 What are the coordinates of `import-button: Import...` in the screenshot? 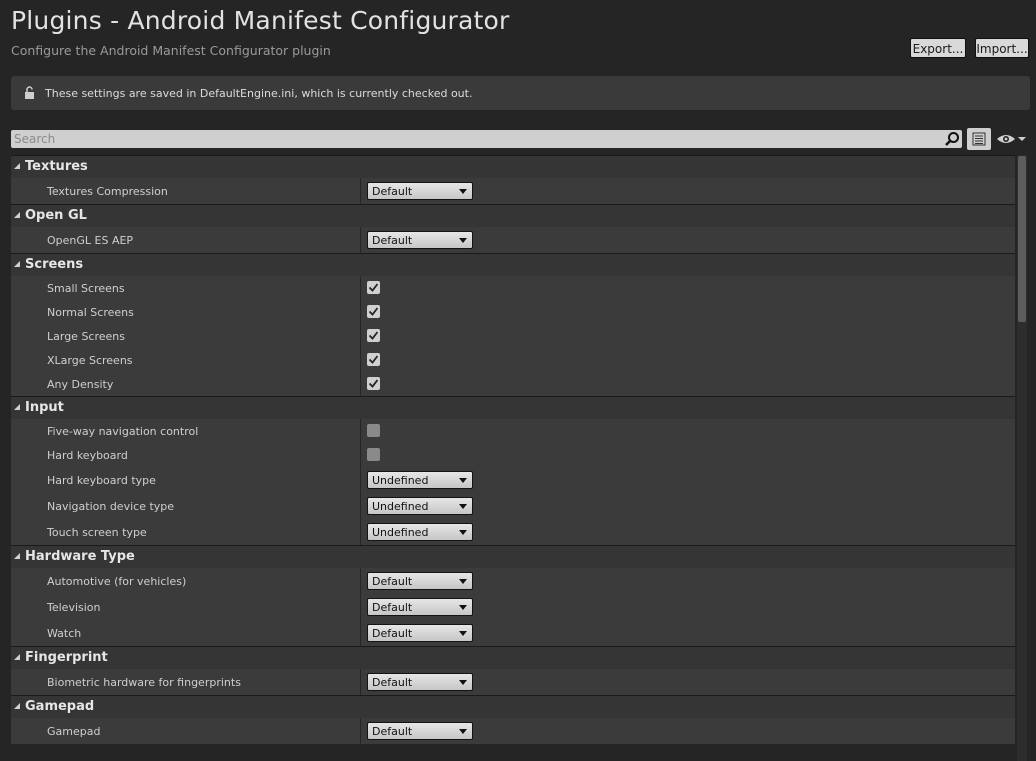 It's located at (1002, 48).